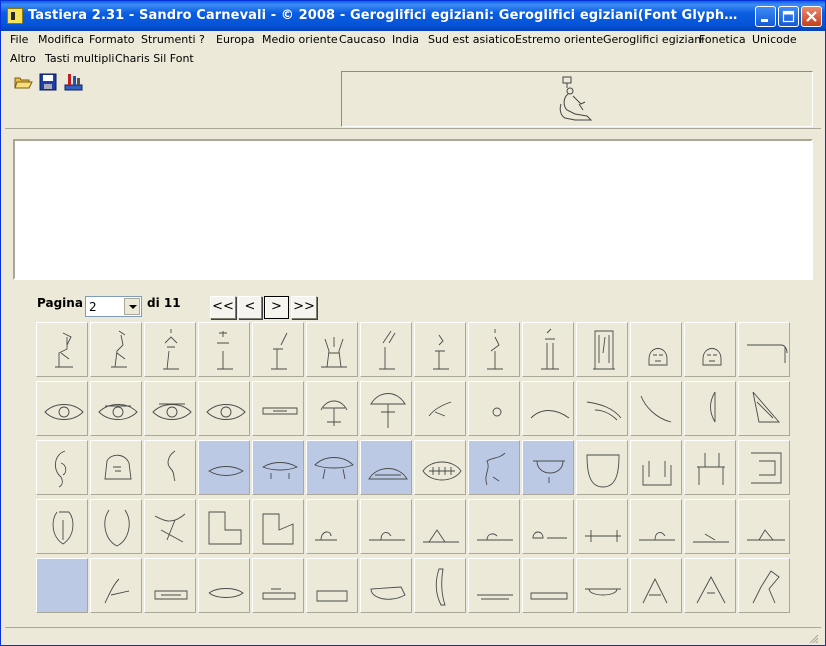 The width and height of the screenshot is (826, 646). Describe the element at coordinates (332, 526) in the screenshot. I see `glyph-cell-r4-c6` at that location.